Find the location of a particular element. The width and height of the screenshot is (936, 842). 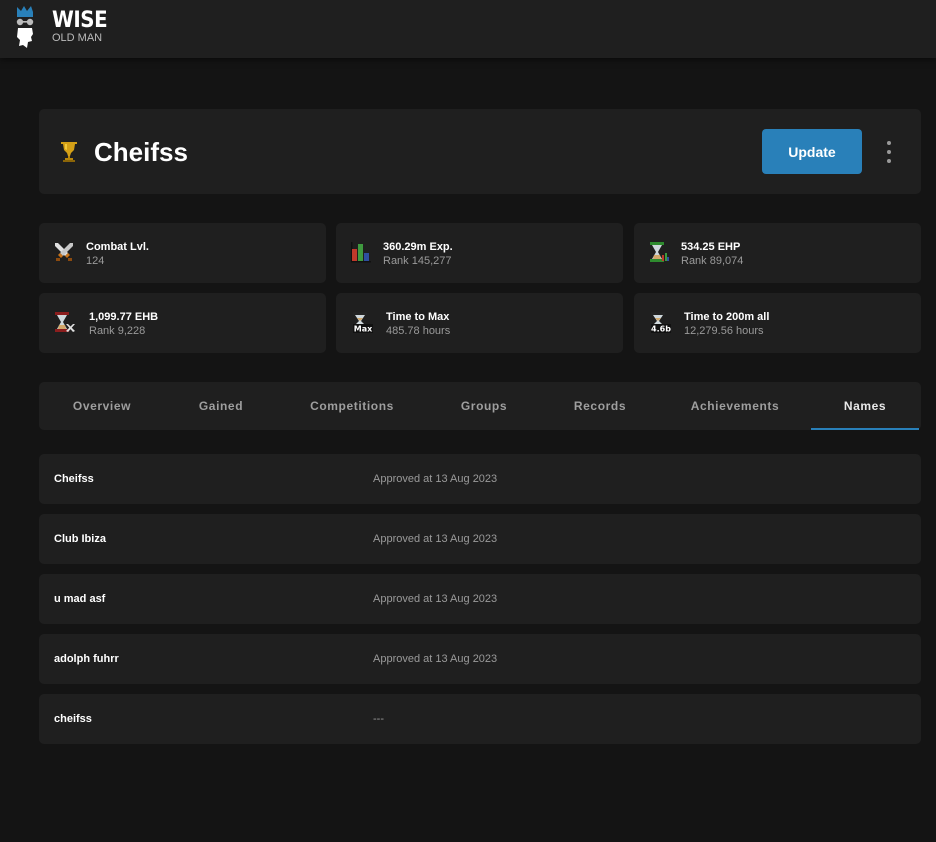

ehp-hourglass-icon is located at coordinates (659, 252).